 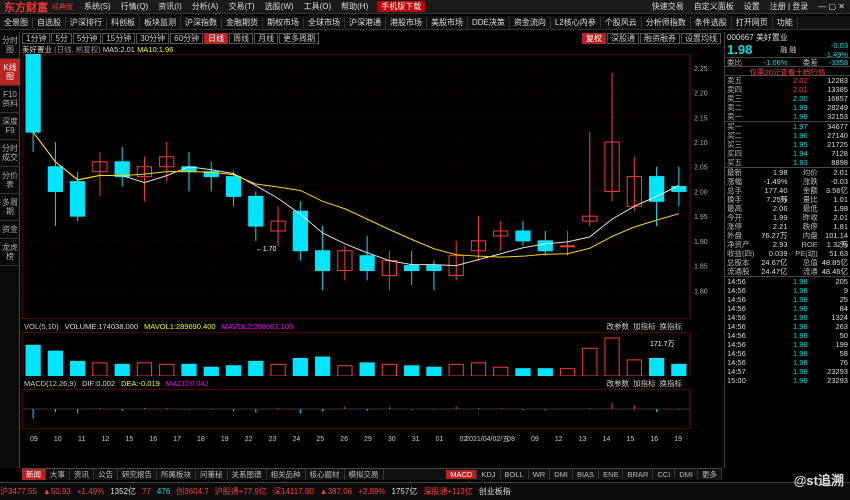 What do you see at coordinates (530, 22) in the screenshot?
I see `nav-item: 资金流向` at bounding box center [530, 22].